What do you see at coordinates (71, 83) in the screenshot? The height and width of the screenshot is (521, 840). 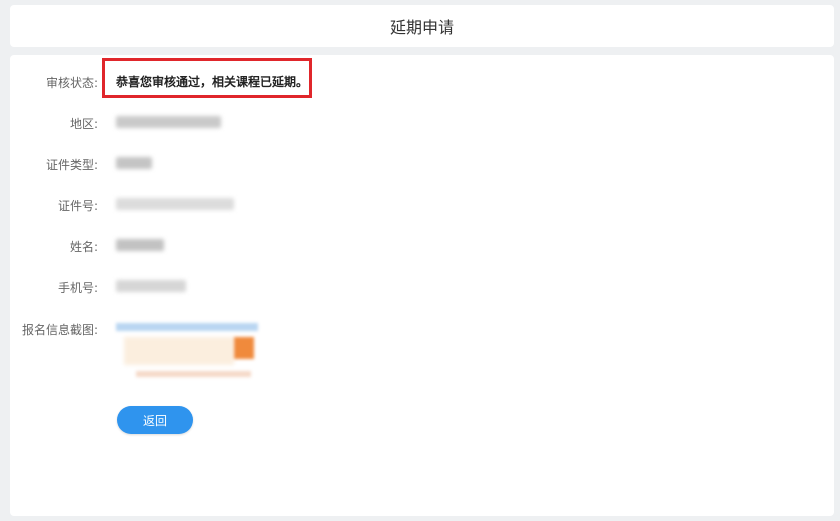 I see `status-label: 审核状态:` at bounding box center [71, 83].